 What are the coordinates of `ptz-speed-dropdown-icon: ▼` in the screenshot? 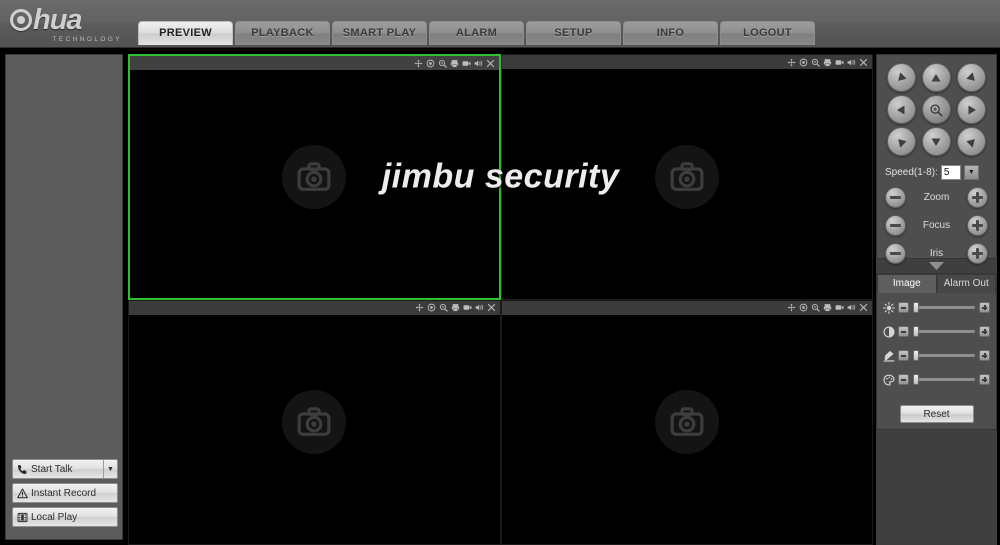 It's located at (971, 172).